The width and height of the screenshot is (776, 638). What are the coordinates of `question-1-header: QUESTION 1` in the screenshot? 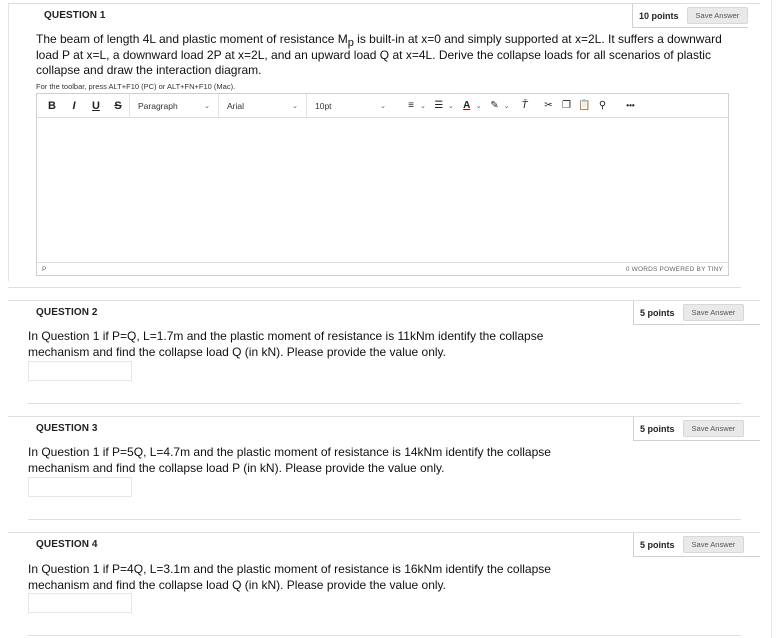 It's located at (75, 15).